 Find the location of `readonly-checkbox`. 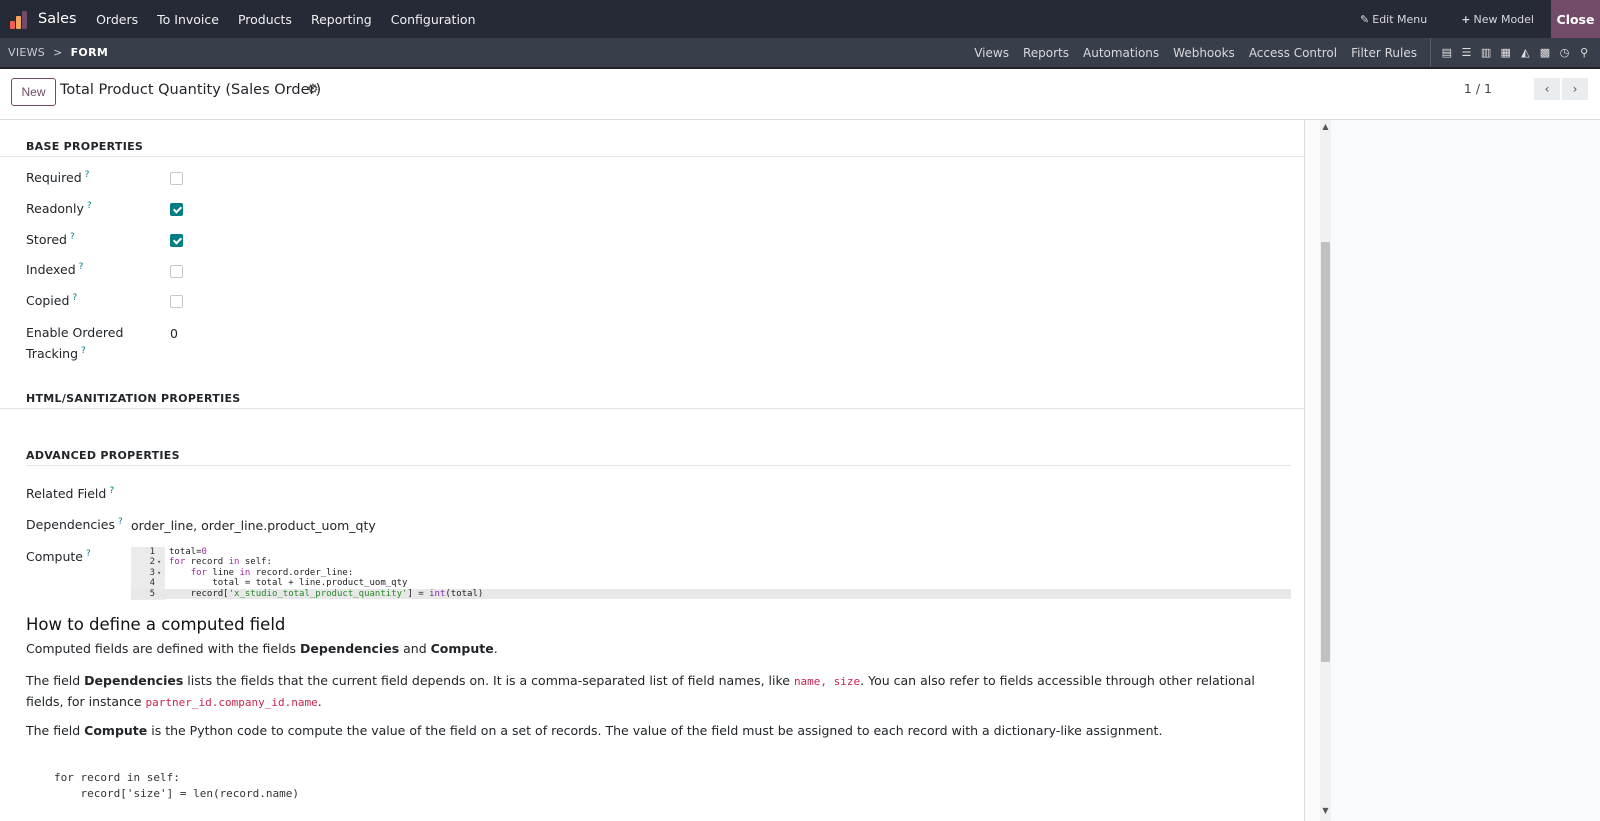

readonly-checkbox is located at coordinates (176, 209).